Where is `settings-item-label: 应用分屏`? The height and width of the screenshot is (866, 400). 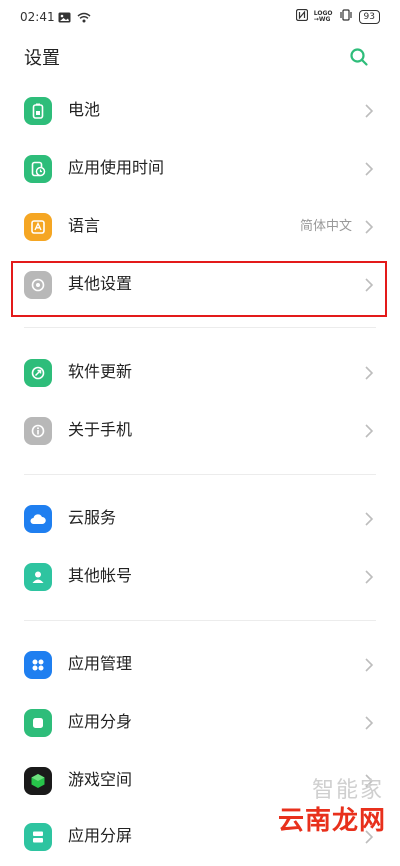
settings-item-label: 应用分屏 is located at coordinates (100, 835).